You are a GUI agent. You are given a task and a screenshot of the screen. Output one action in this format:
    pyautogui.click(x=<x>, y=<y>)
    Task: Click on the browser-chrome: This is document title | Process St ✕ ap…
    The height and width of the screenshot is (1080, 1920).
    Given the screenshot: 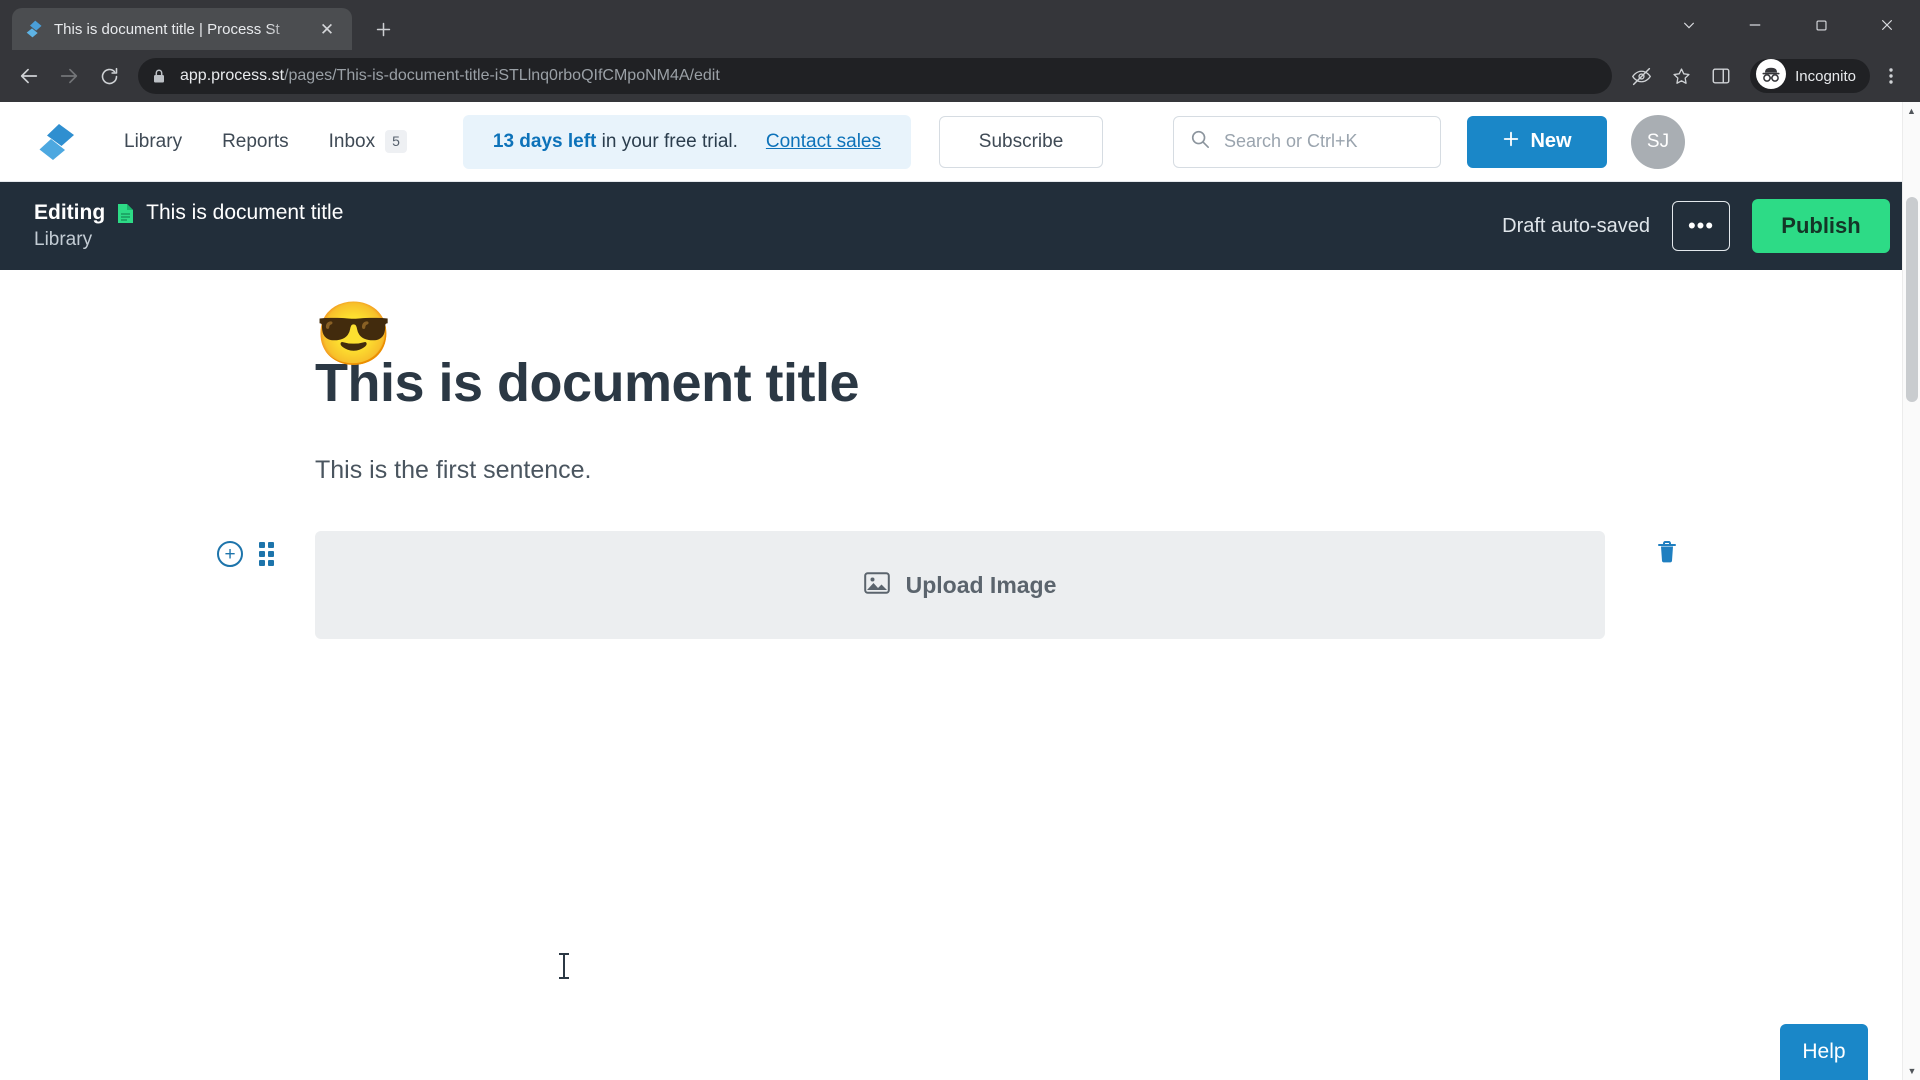 What is the action you would take?
    pyautogui.click(x=960, y=51)
    